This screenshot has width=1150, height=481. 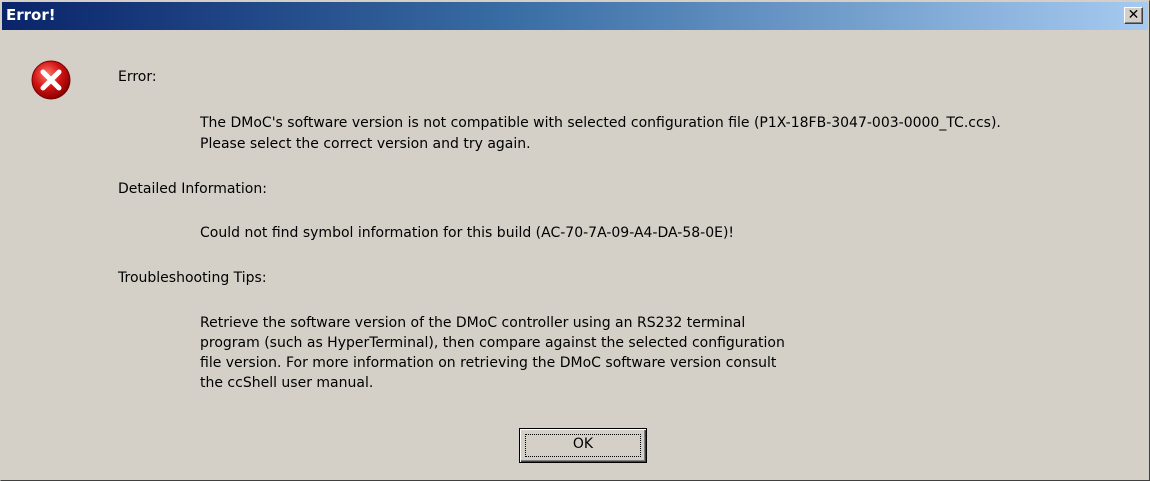 What do you see at coordinates (51, 80) in the screenshot?
I see `error-icon` at bounding box center [51, 80].